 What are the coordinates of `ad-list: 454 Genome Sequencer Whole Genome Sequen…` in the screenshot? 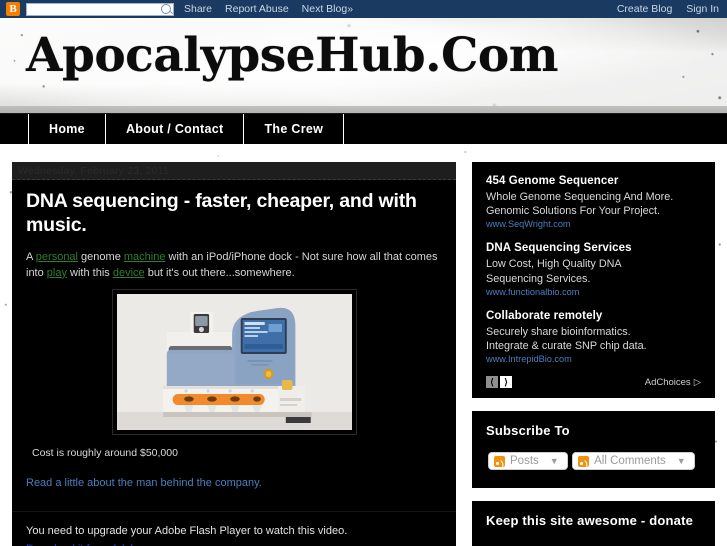 It's located at (593, 280).